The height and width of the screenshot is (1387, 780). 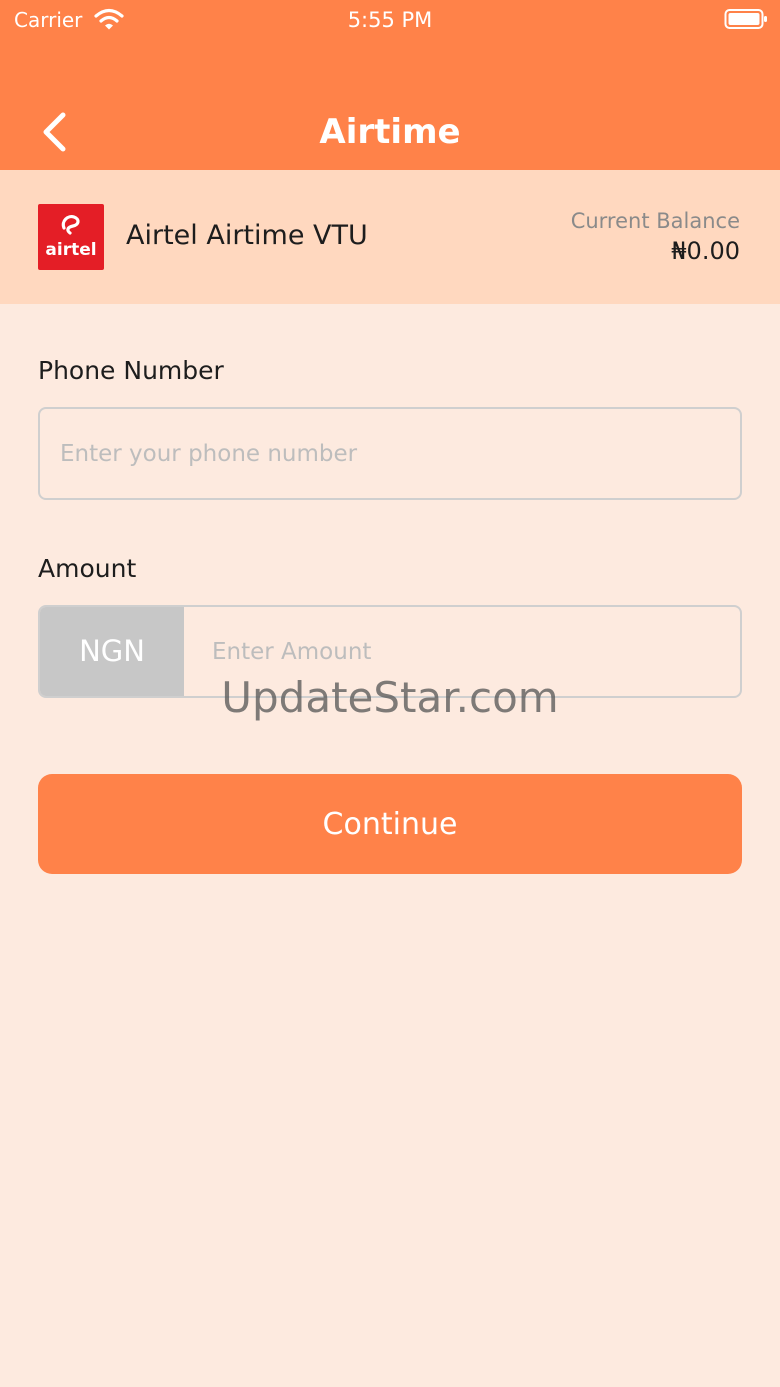 What do you see at coordinates (87, 568) in the screenshot?
I see `amount-label: Amount` at bounding box center [87, 568].